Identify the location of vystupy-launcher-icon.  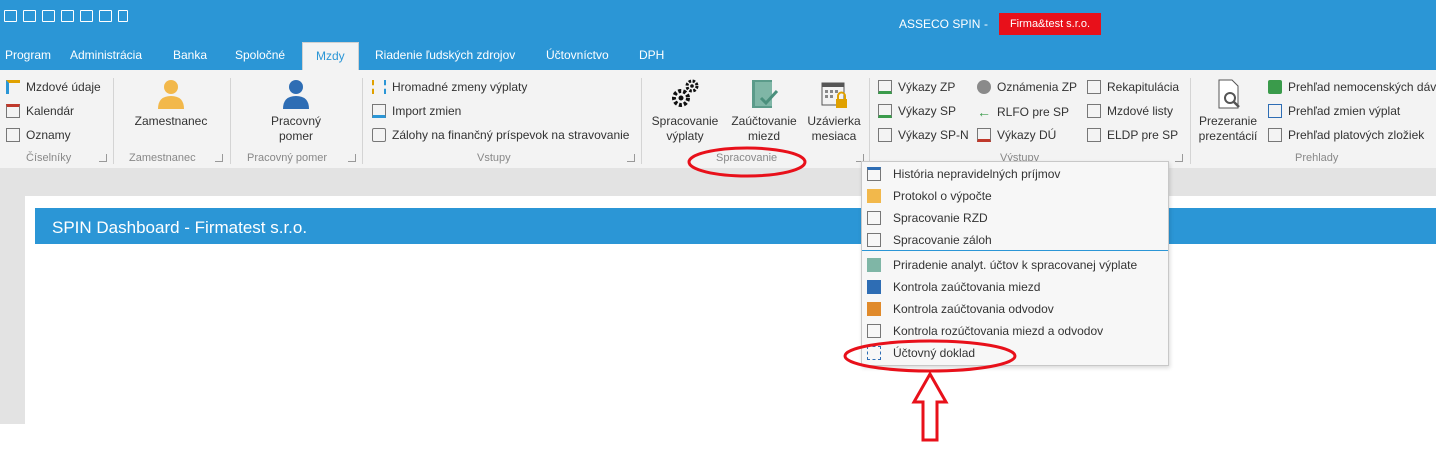
(1179, 158).